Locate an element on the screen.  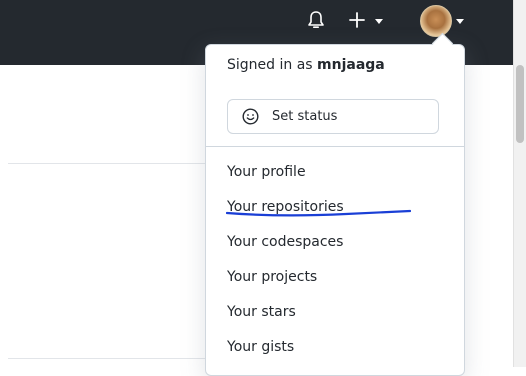
username: mnjaaga is located at coordinates (351, 65).